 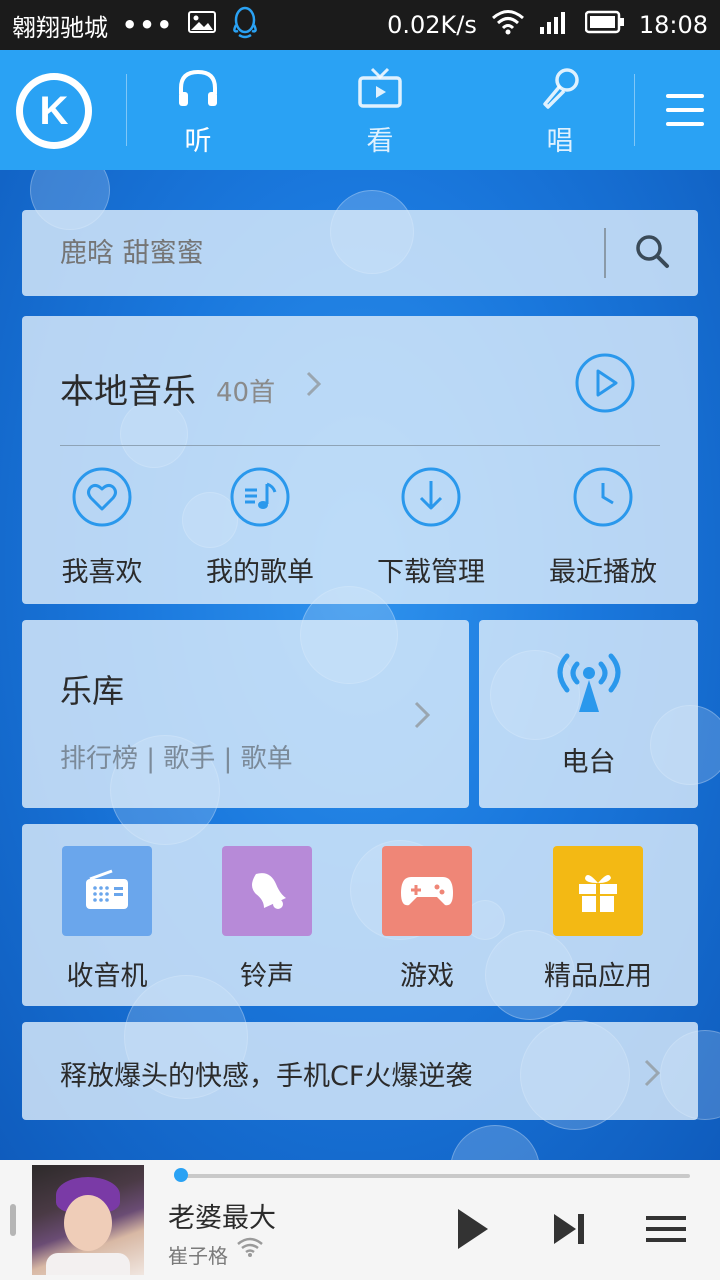 What do you see at coordinates (198, 141) in the screenshot?
I see `tab-listen-label: 听` at bounding box center [198, 141].